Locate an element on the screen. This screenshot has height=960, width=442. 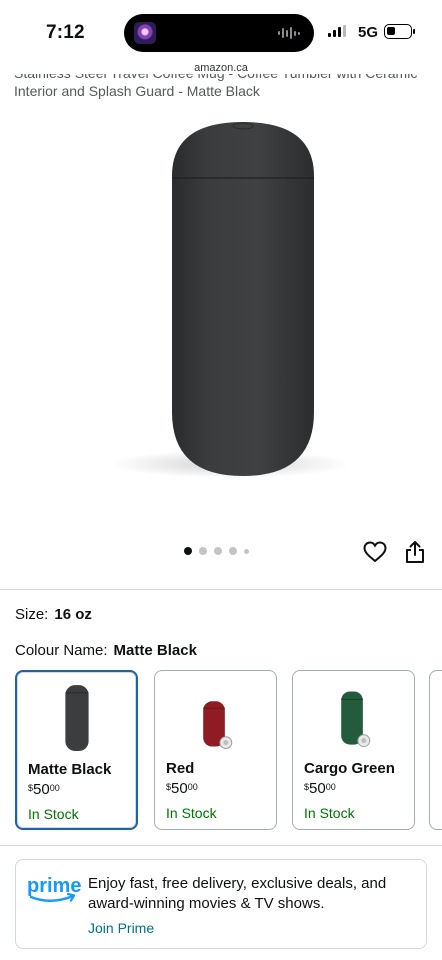
signal-icon is located at coordinates (337, 31).